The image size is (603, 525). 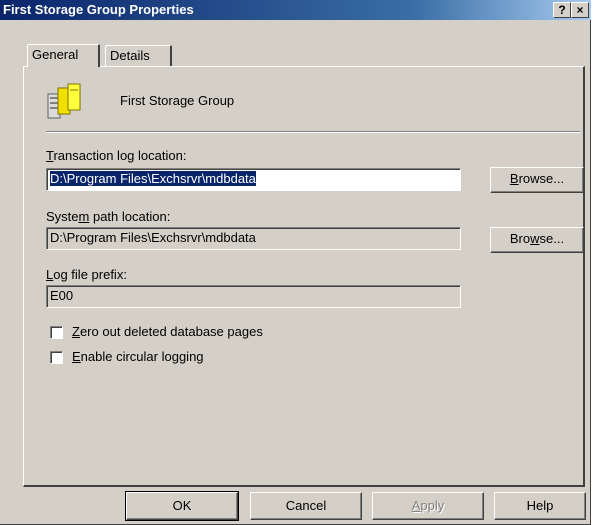 What do you see at coordinates (580, 10) in the screenshot?
I see `close-title-button: ×` at bounding box center [580, 10].